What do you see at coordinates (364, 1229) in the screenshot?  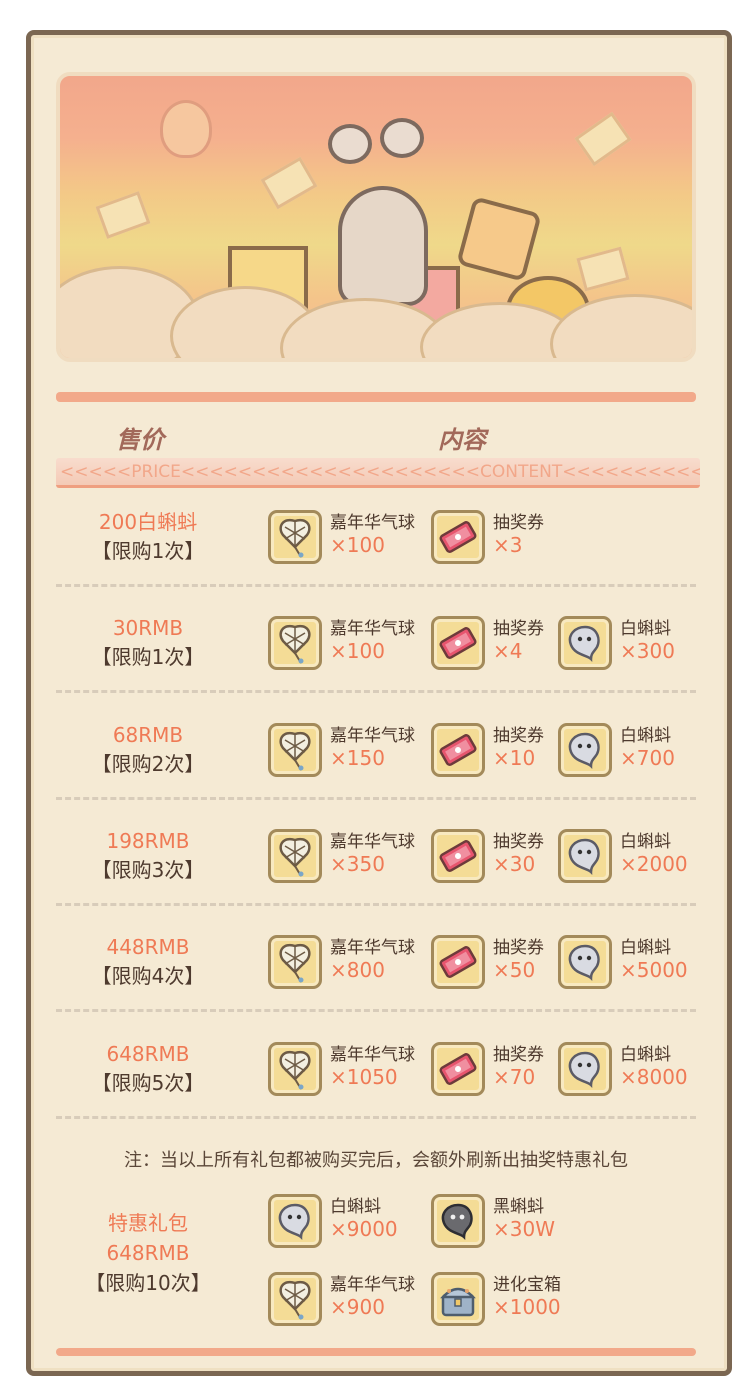 I see `reward-quantity: ×9000` at bounding box center [364, 1229].